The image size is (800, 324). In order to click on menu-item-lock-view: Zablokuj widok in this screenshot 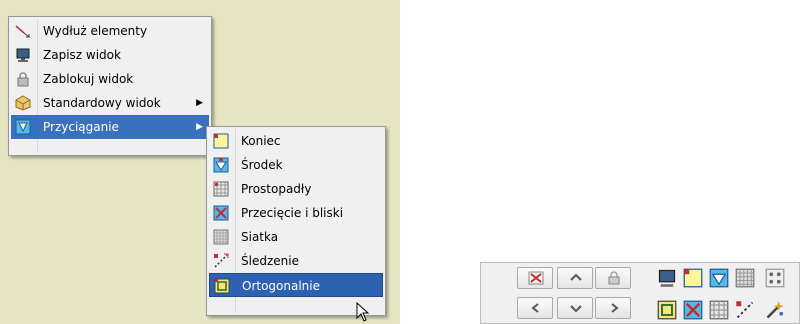, I will do `click(110, 79)`.